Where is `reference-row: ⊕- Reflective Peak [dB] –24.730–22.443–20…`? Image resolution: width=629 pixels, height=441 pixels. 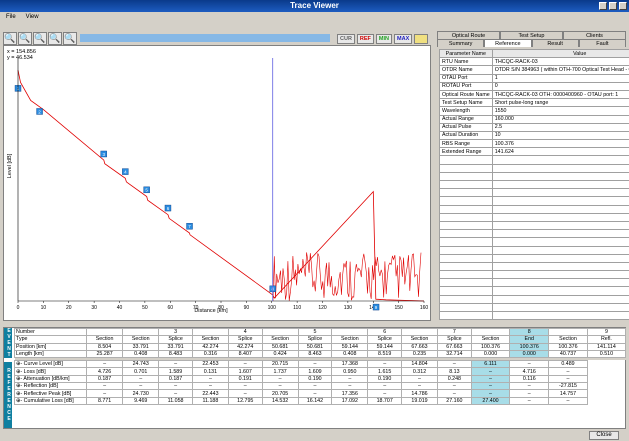 reference-row: ⊕- Reflective Peak [dB] –24.730–22.443–20… is located at coordinates (320, 393).